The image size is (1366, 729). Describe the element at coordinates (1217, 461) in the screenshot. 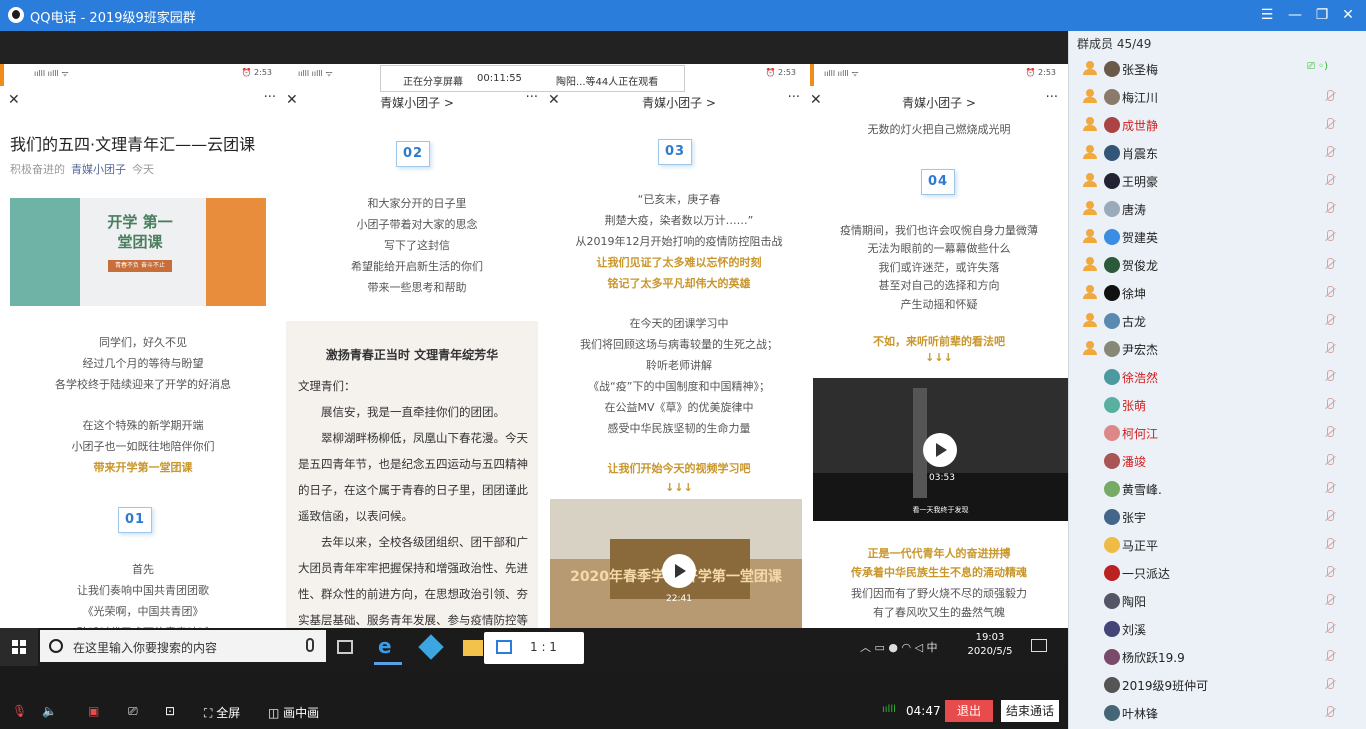

I see `member-row: 潘竣` at that location.